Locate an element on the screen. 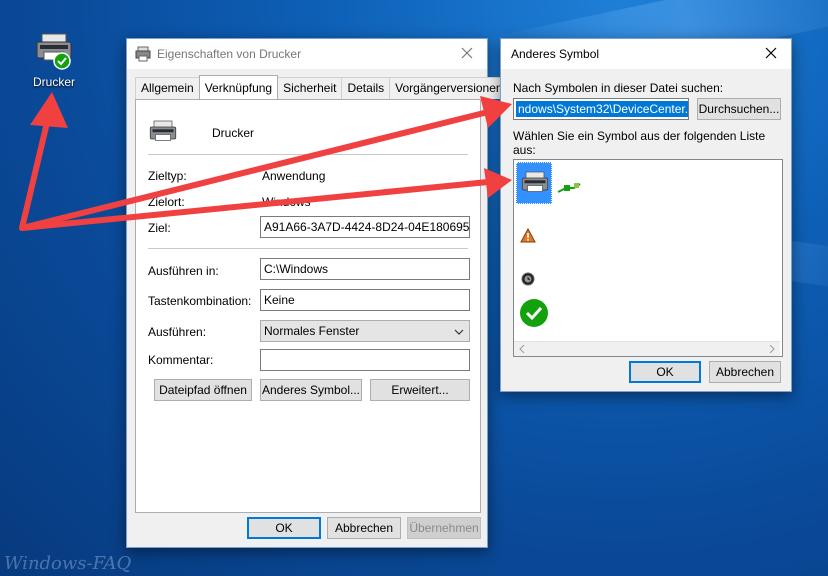 This screenshot has height=576, width=828. ausfuehren-in-input: C:\Windows is located at coordinates (365, 269).